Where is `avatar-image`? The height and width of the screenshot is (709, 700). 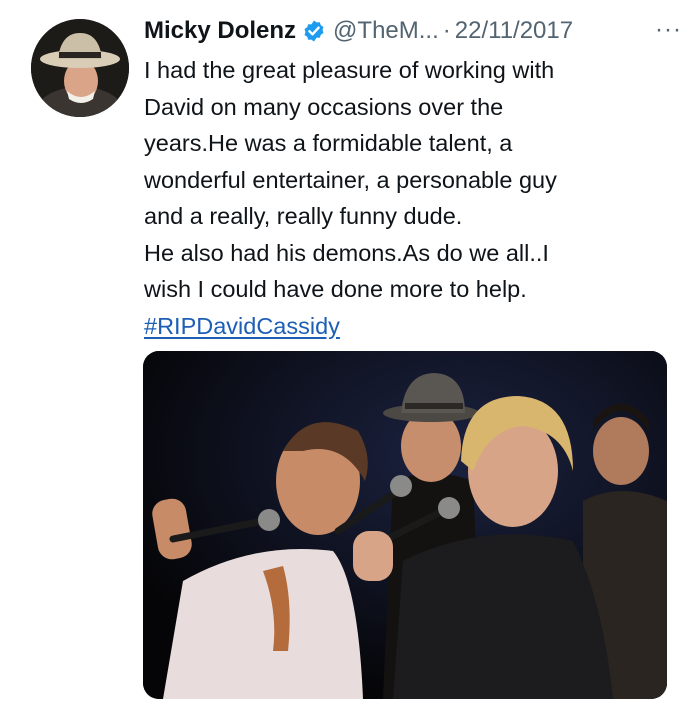
avatar-image is located at coordinates (80, 68).